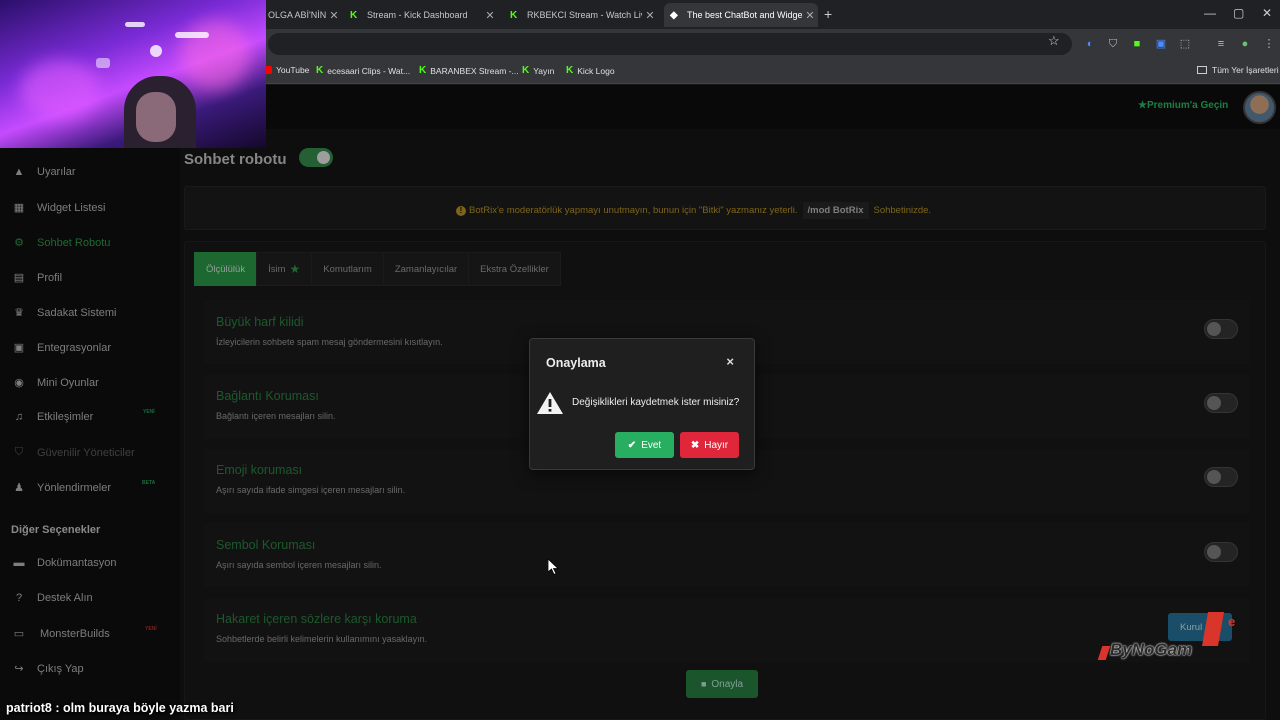 The width and height of the screenshot is (1280, 720). Describe the element at coordinates (674, 15) in the screenshot. I see `botrix-icon: ◆` at that location.